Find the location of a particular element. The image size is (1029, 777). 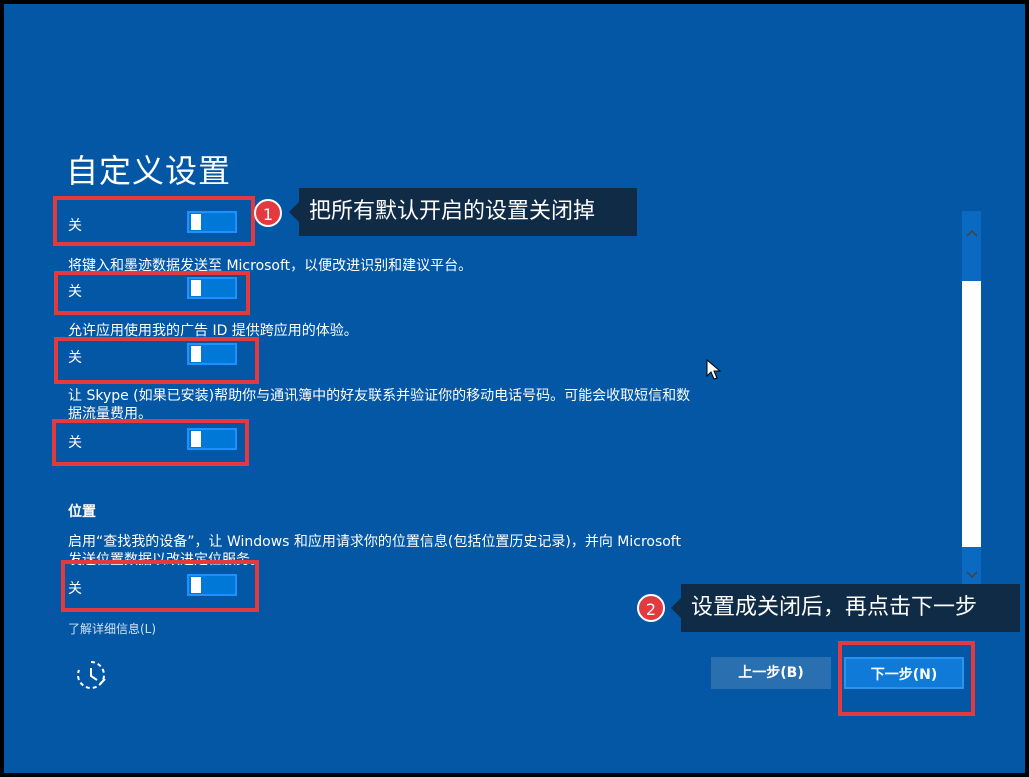

scrollbar is located at coordinates (971, 399).